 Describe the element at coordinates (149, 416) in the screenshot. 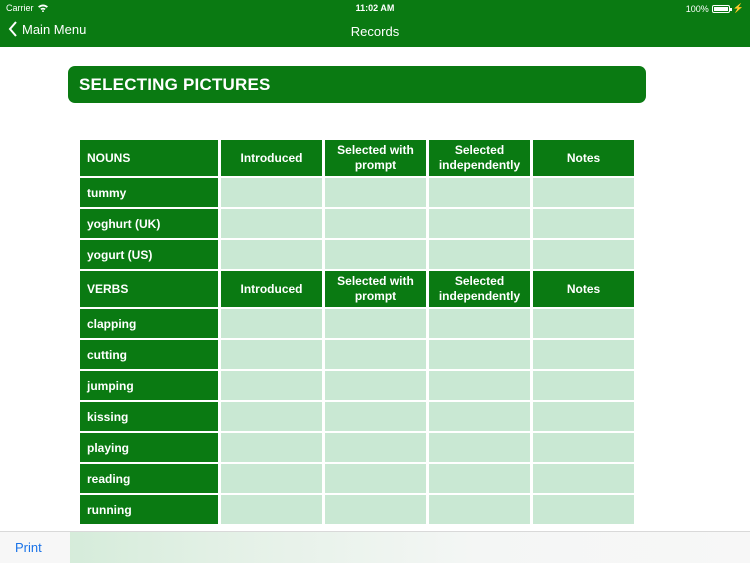

I see `row-label: kissing` at that location.